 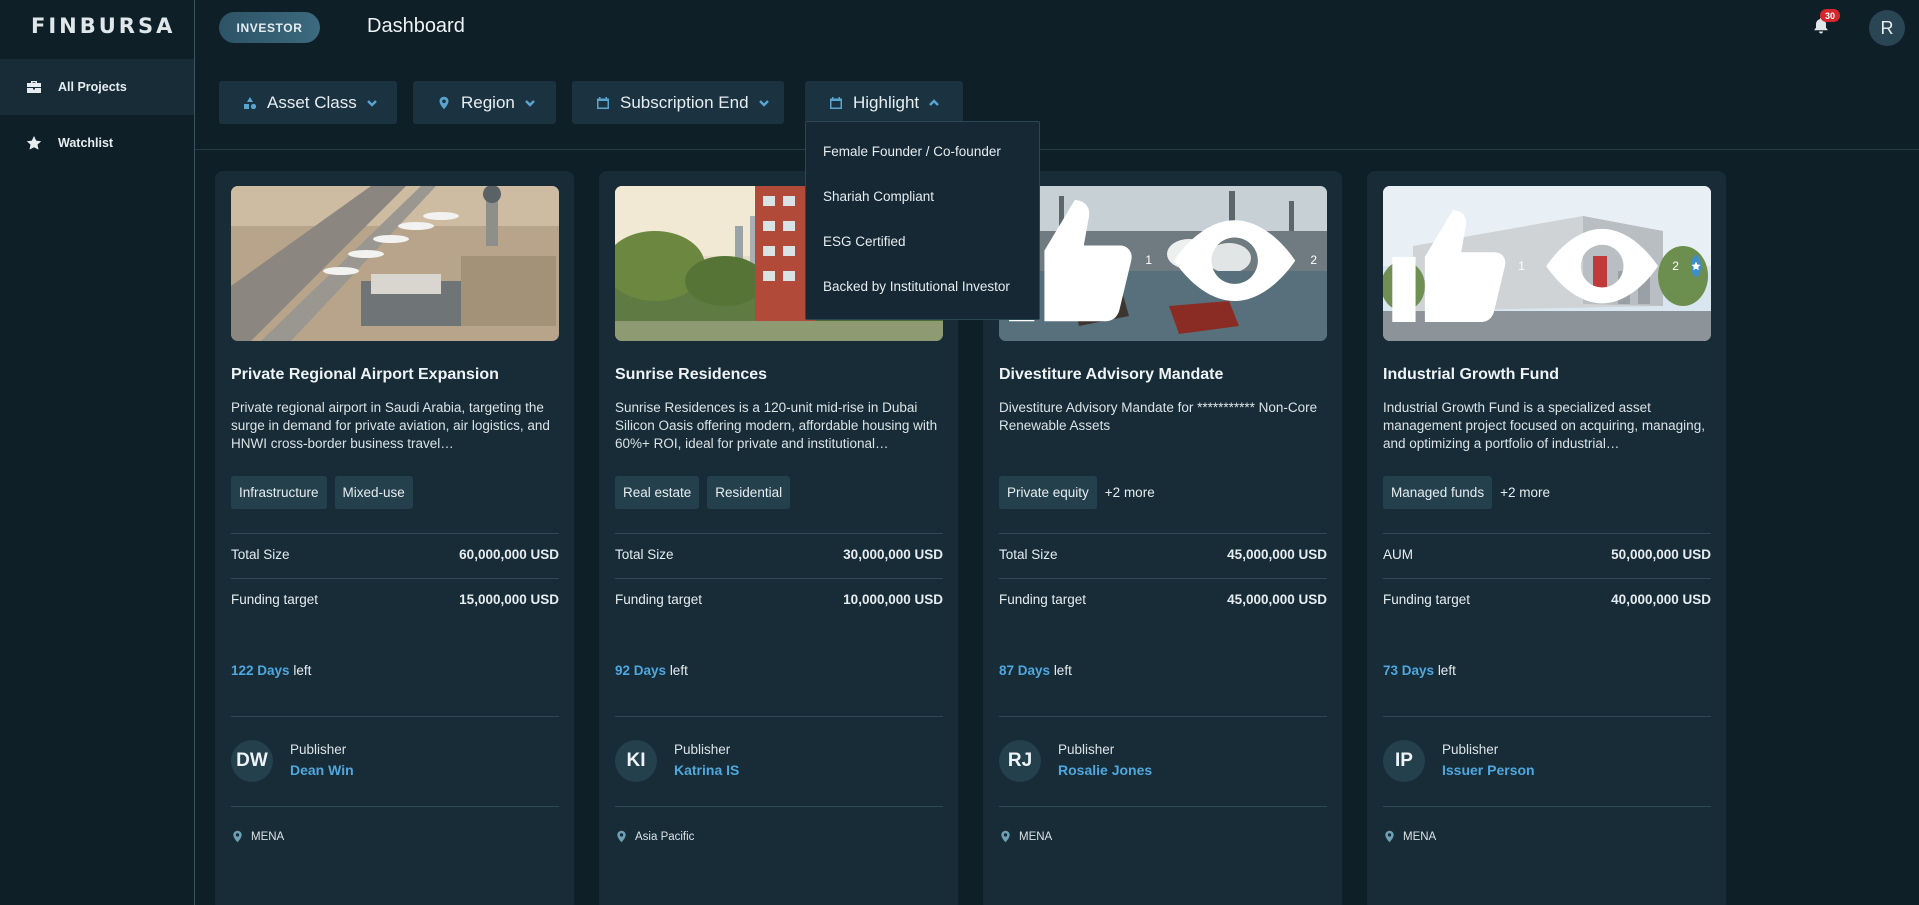 I want to click on tag: Private equity, so click(x=1048, y=492).